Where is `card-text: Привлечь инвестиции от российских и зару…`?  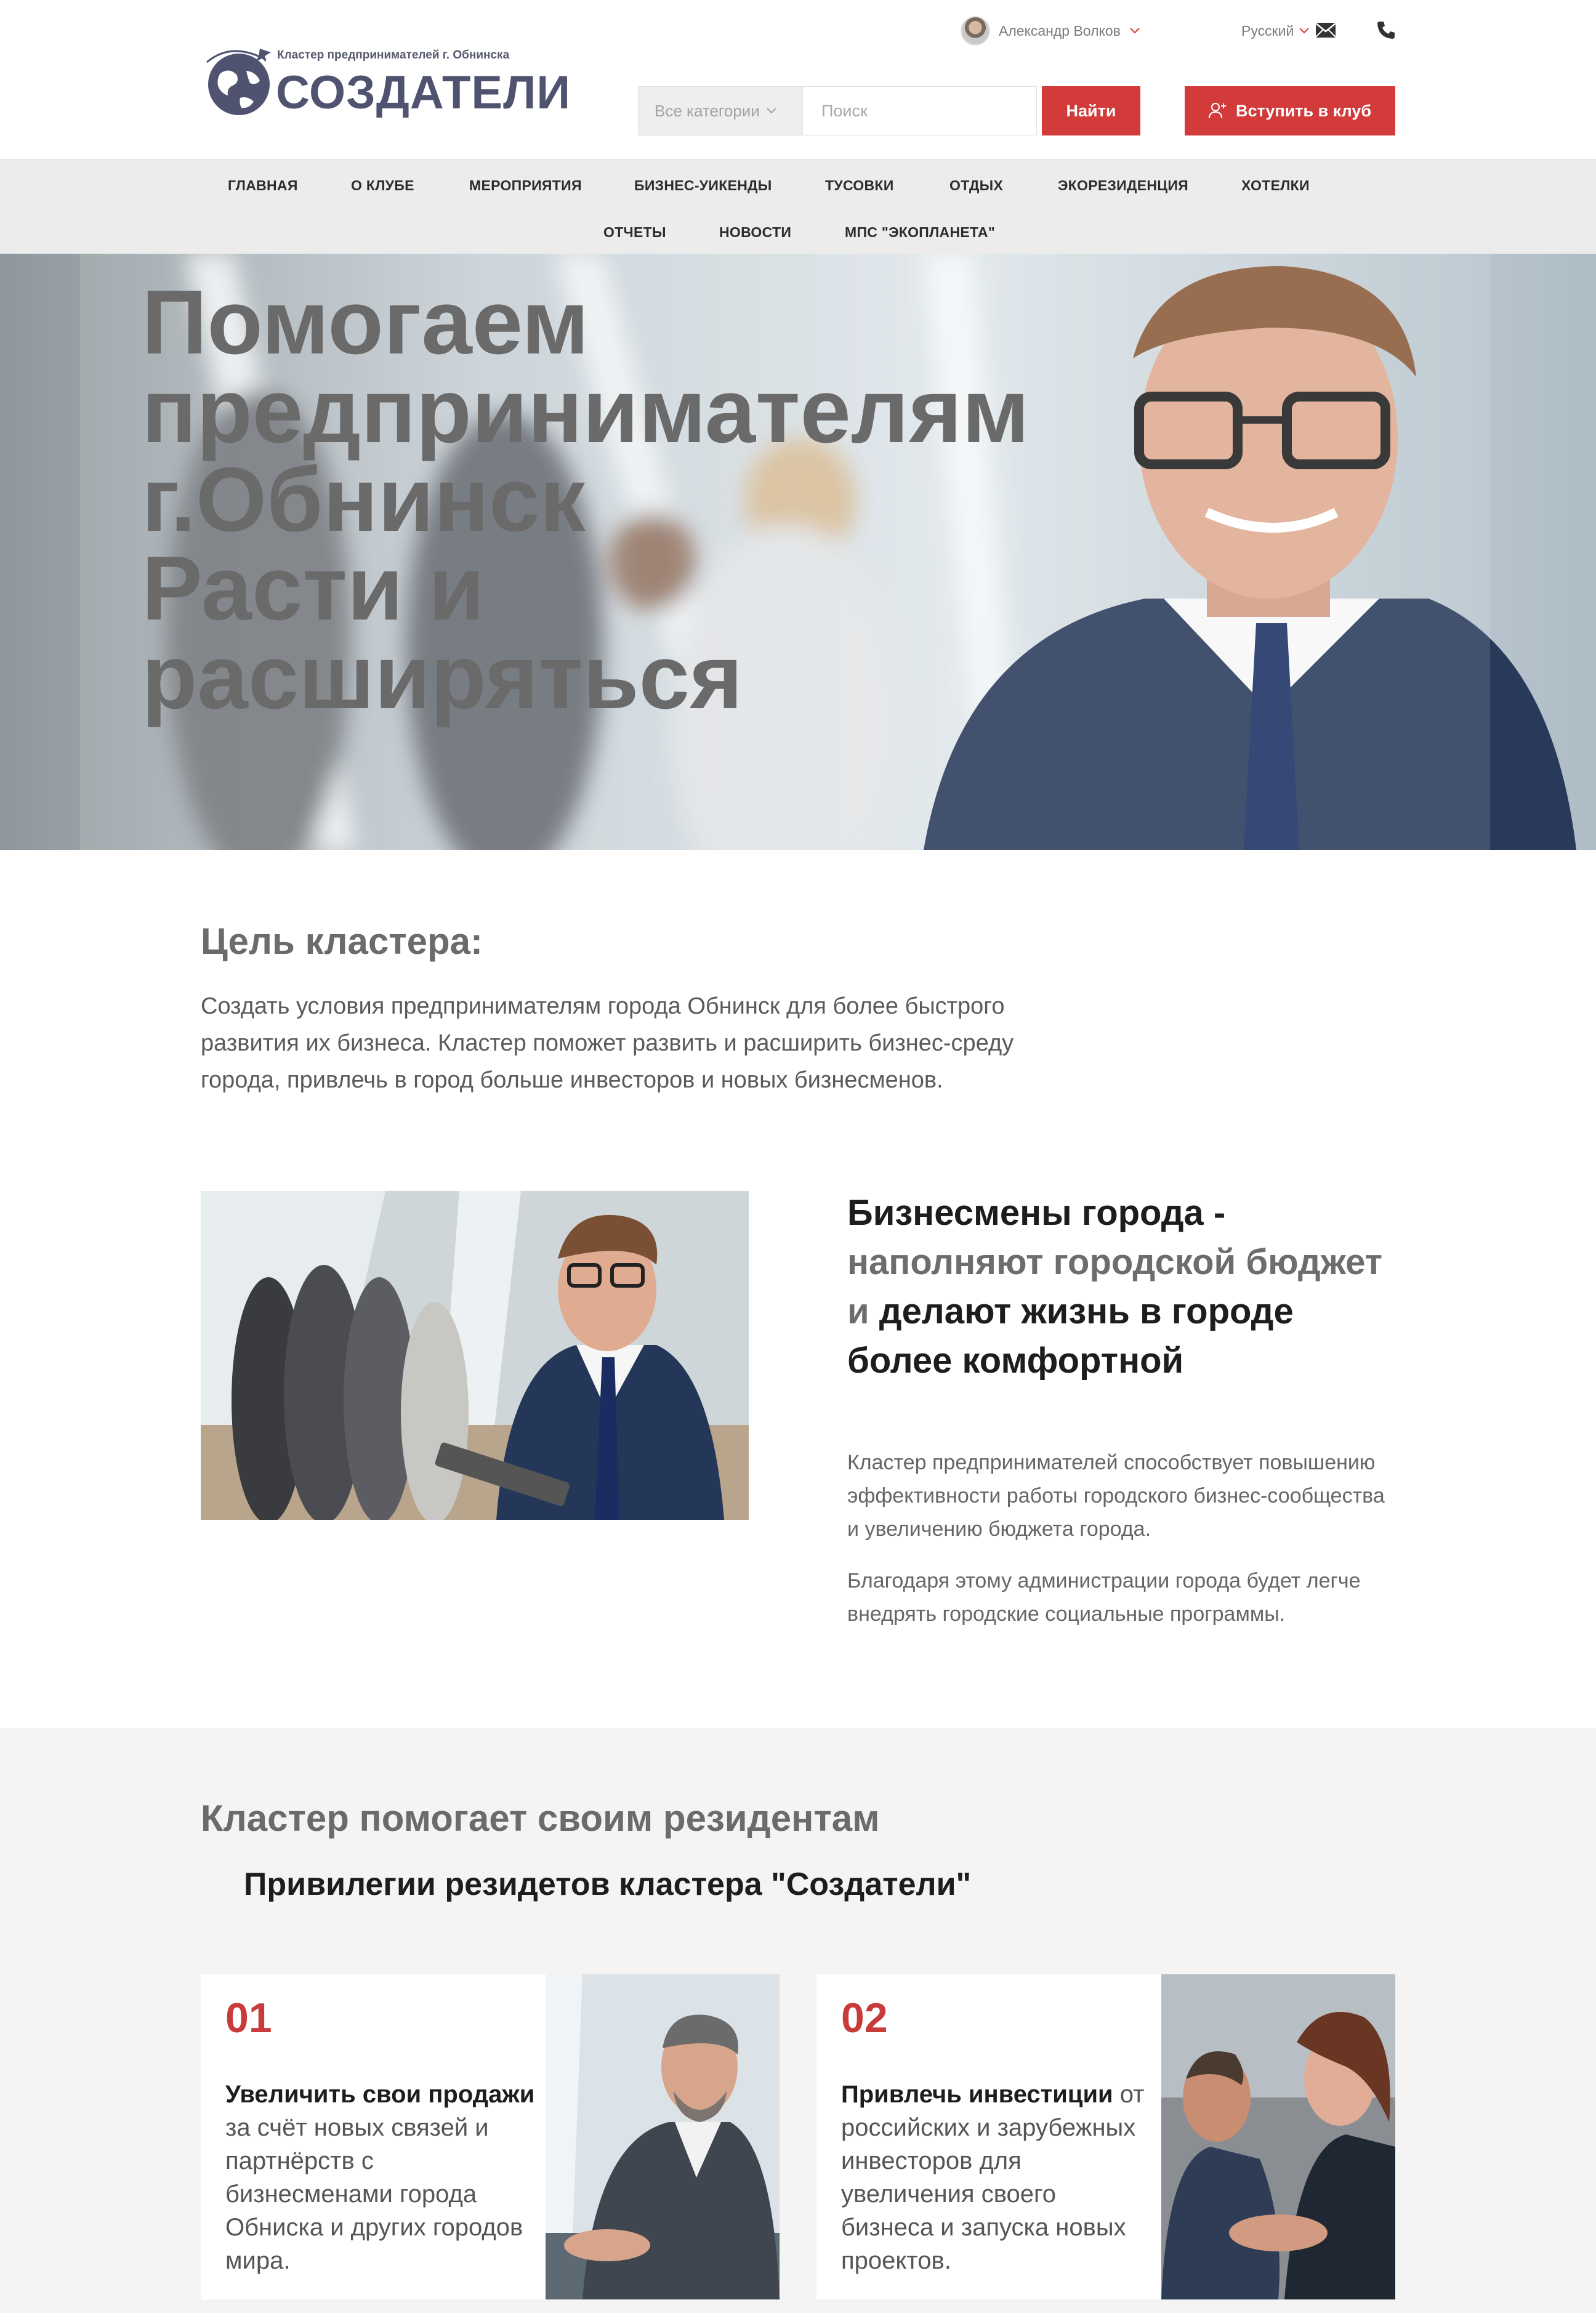
card-text: Привлечь инвестиции от российских и зару… is located at coordinates (998, 2177).